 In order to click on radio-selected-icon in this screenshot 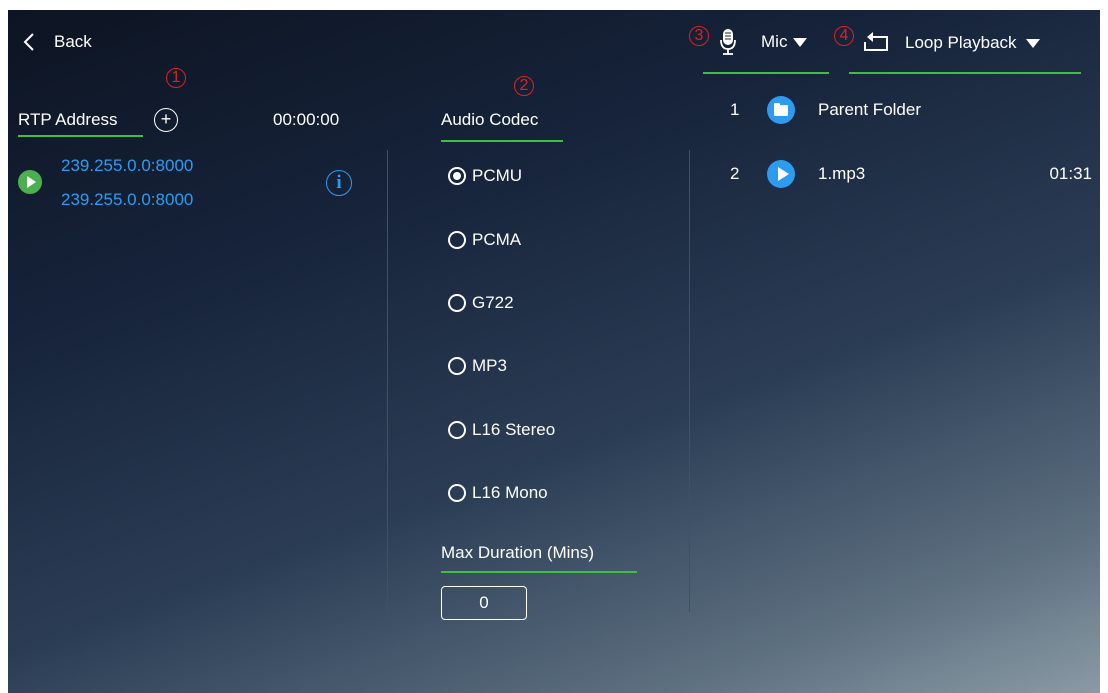, I will do `click(457, 176)`.